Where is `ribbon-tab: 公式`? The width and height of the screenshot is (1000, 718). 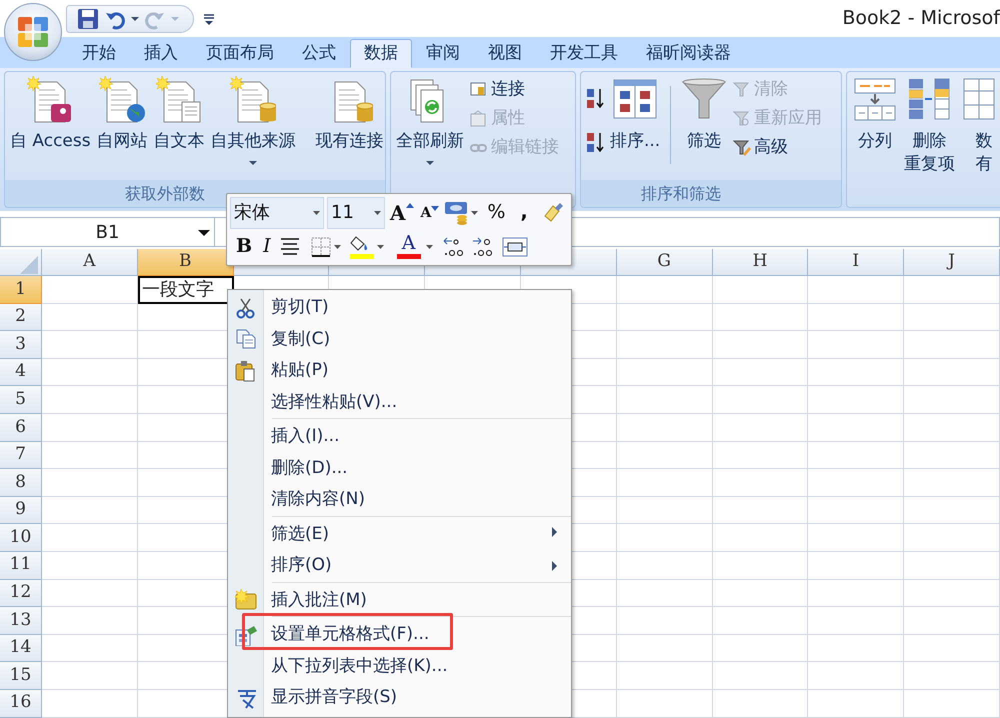
ribbon-tab: 公式 is located at coordinates (319, 53).